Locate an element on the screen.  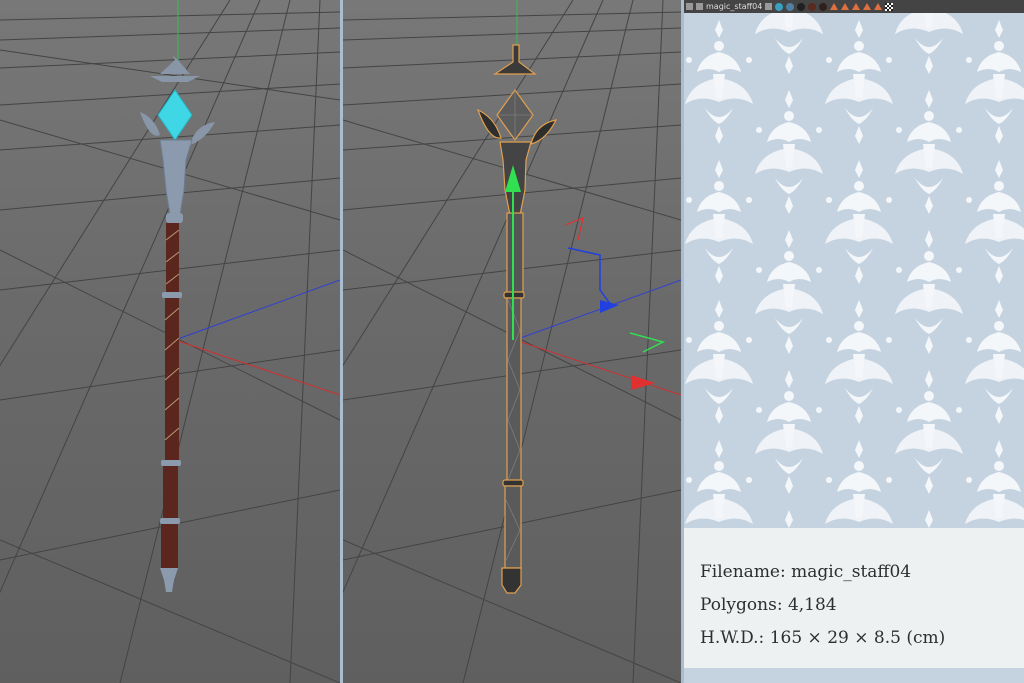
checker-icon is located at coordinates (889, 6).